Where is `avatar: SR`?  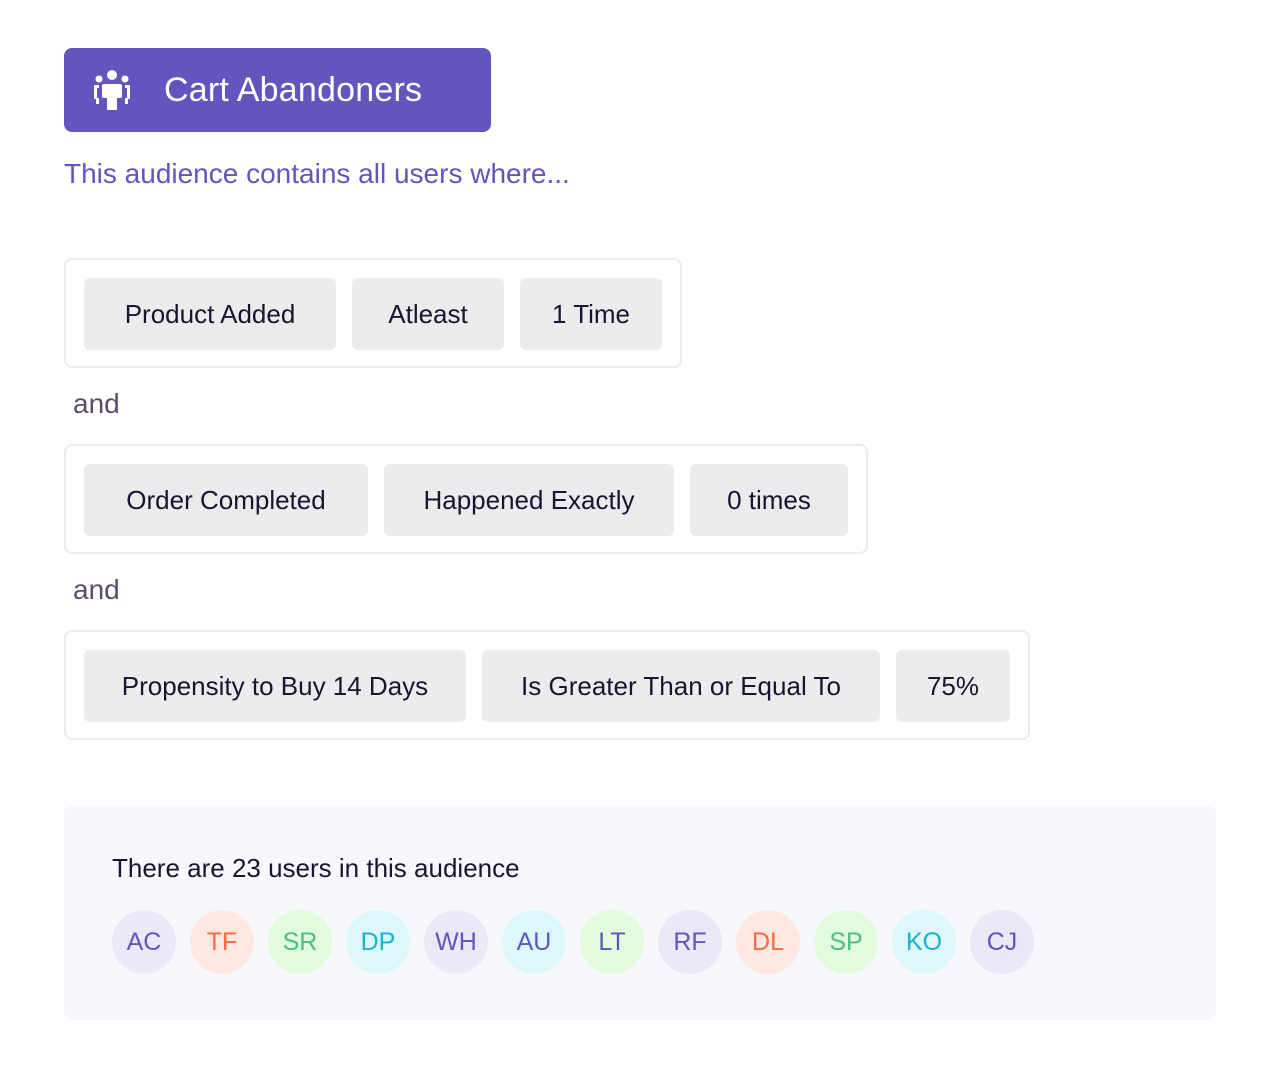
avatar: SR is located at coordinates (300, 942).